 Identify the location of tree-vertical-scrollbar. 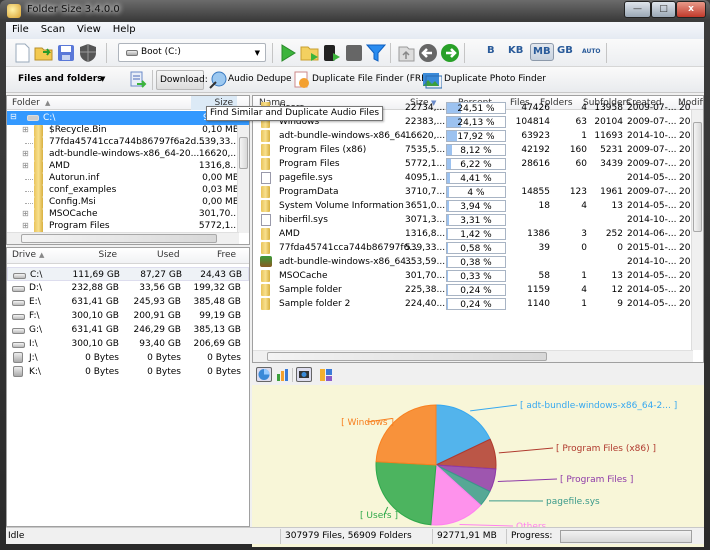
(243, 179).